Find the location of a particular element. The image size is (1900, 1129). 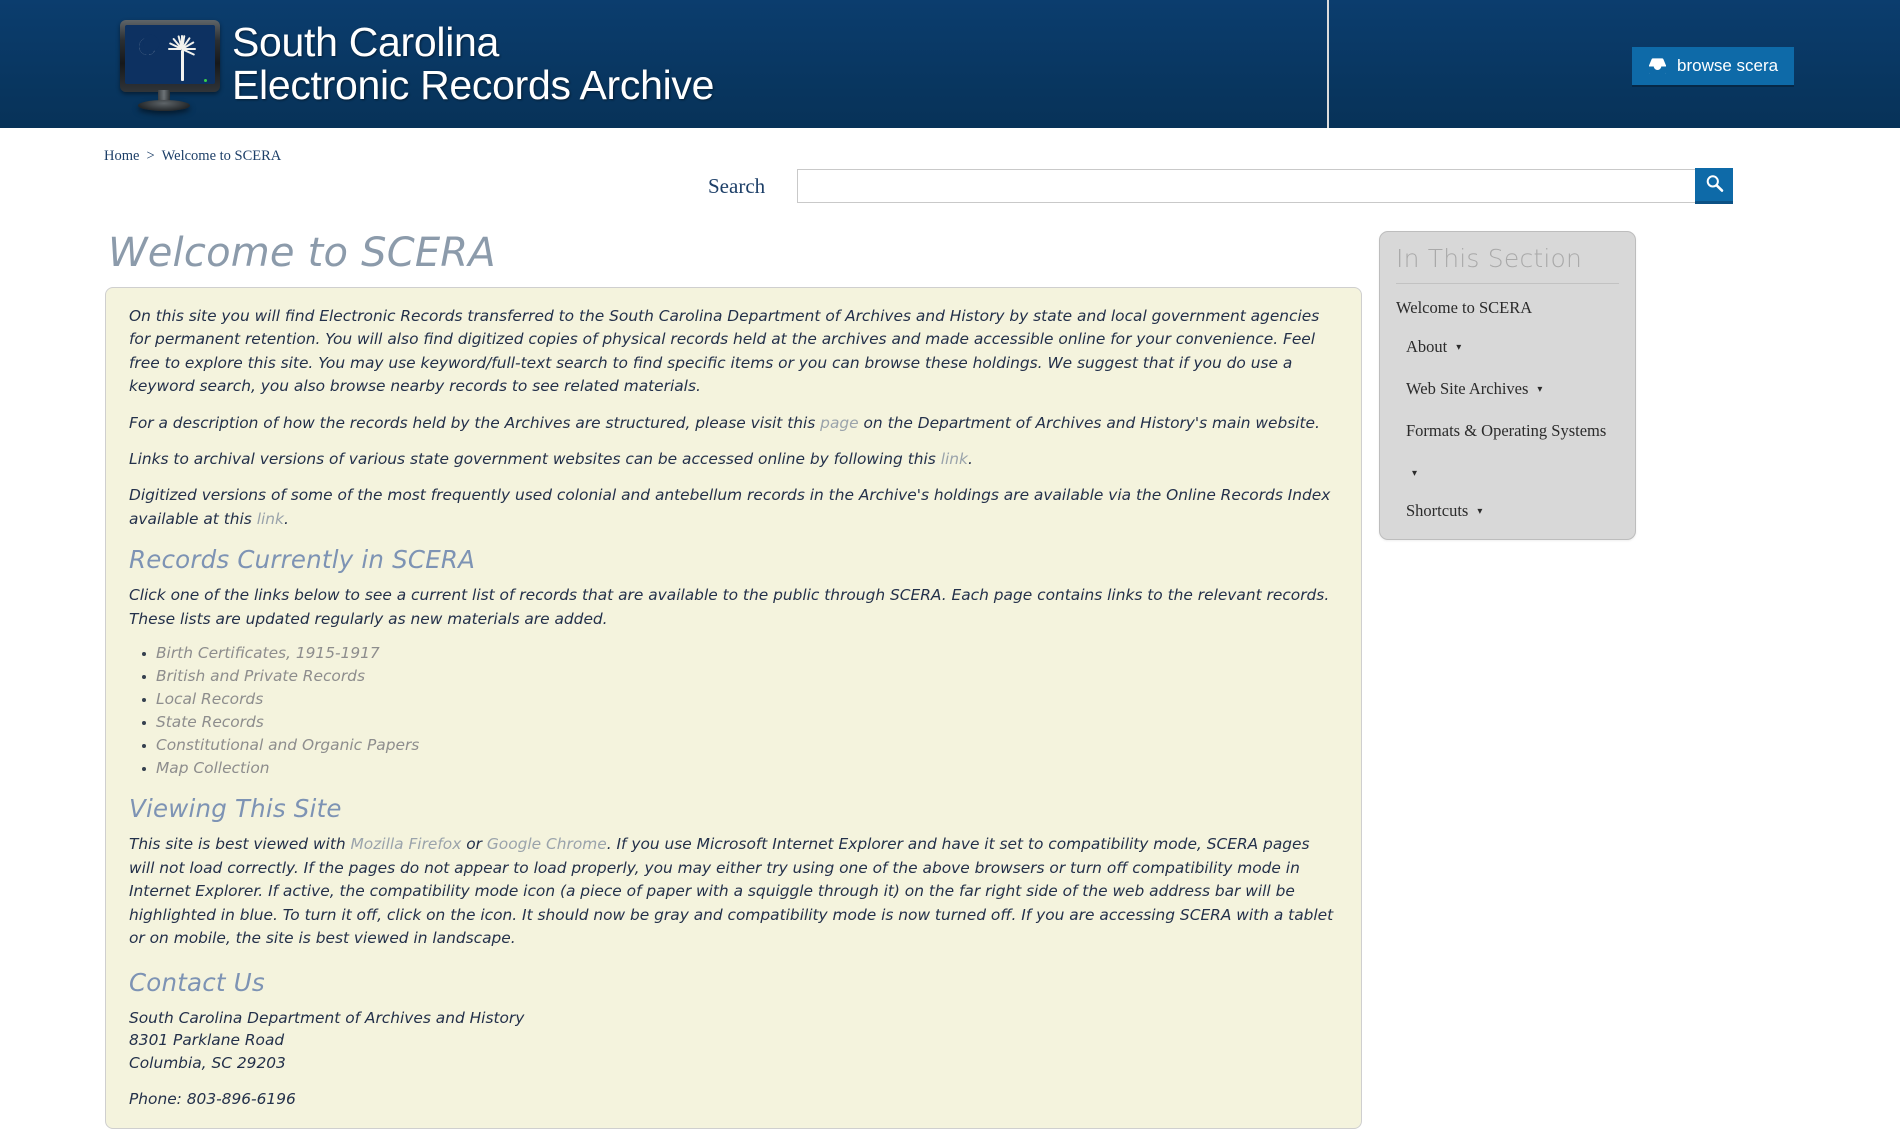

breadcrumb-home-link: Home is located at coordinates (121, 156).